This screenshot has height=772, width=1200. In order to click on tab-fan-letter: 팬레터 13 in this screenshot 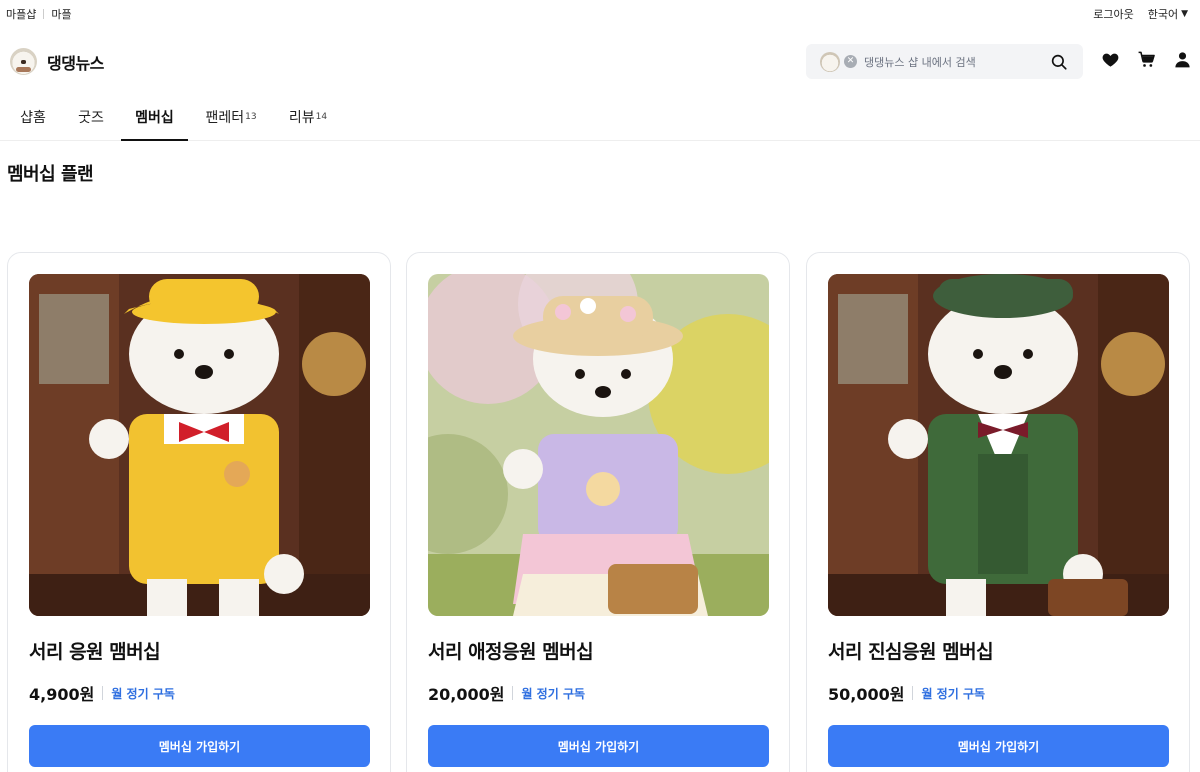, I will do `click(231, 117)`.